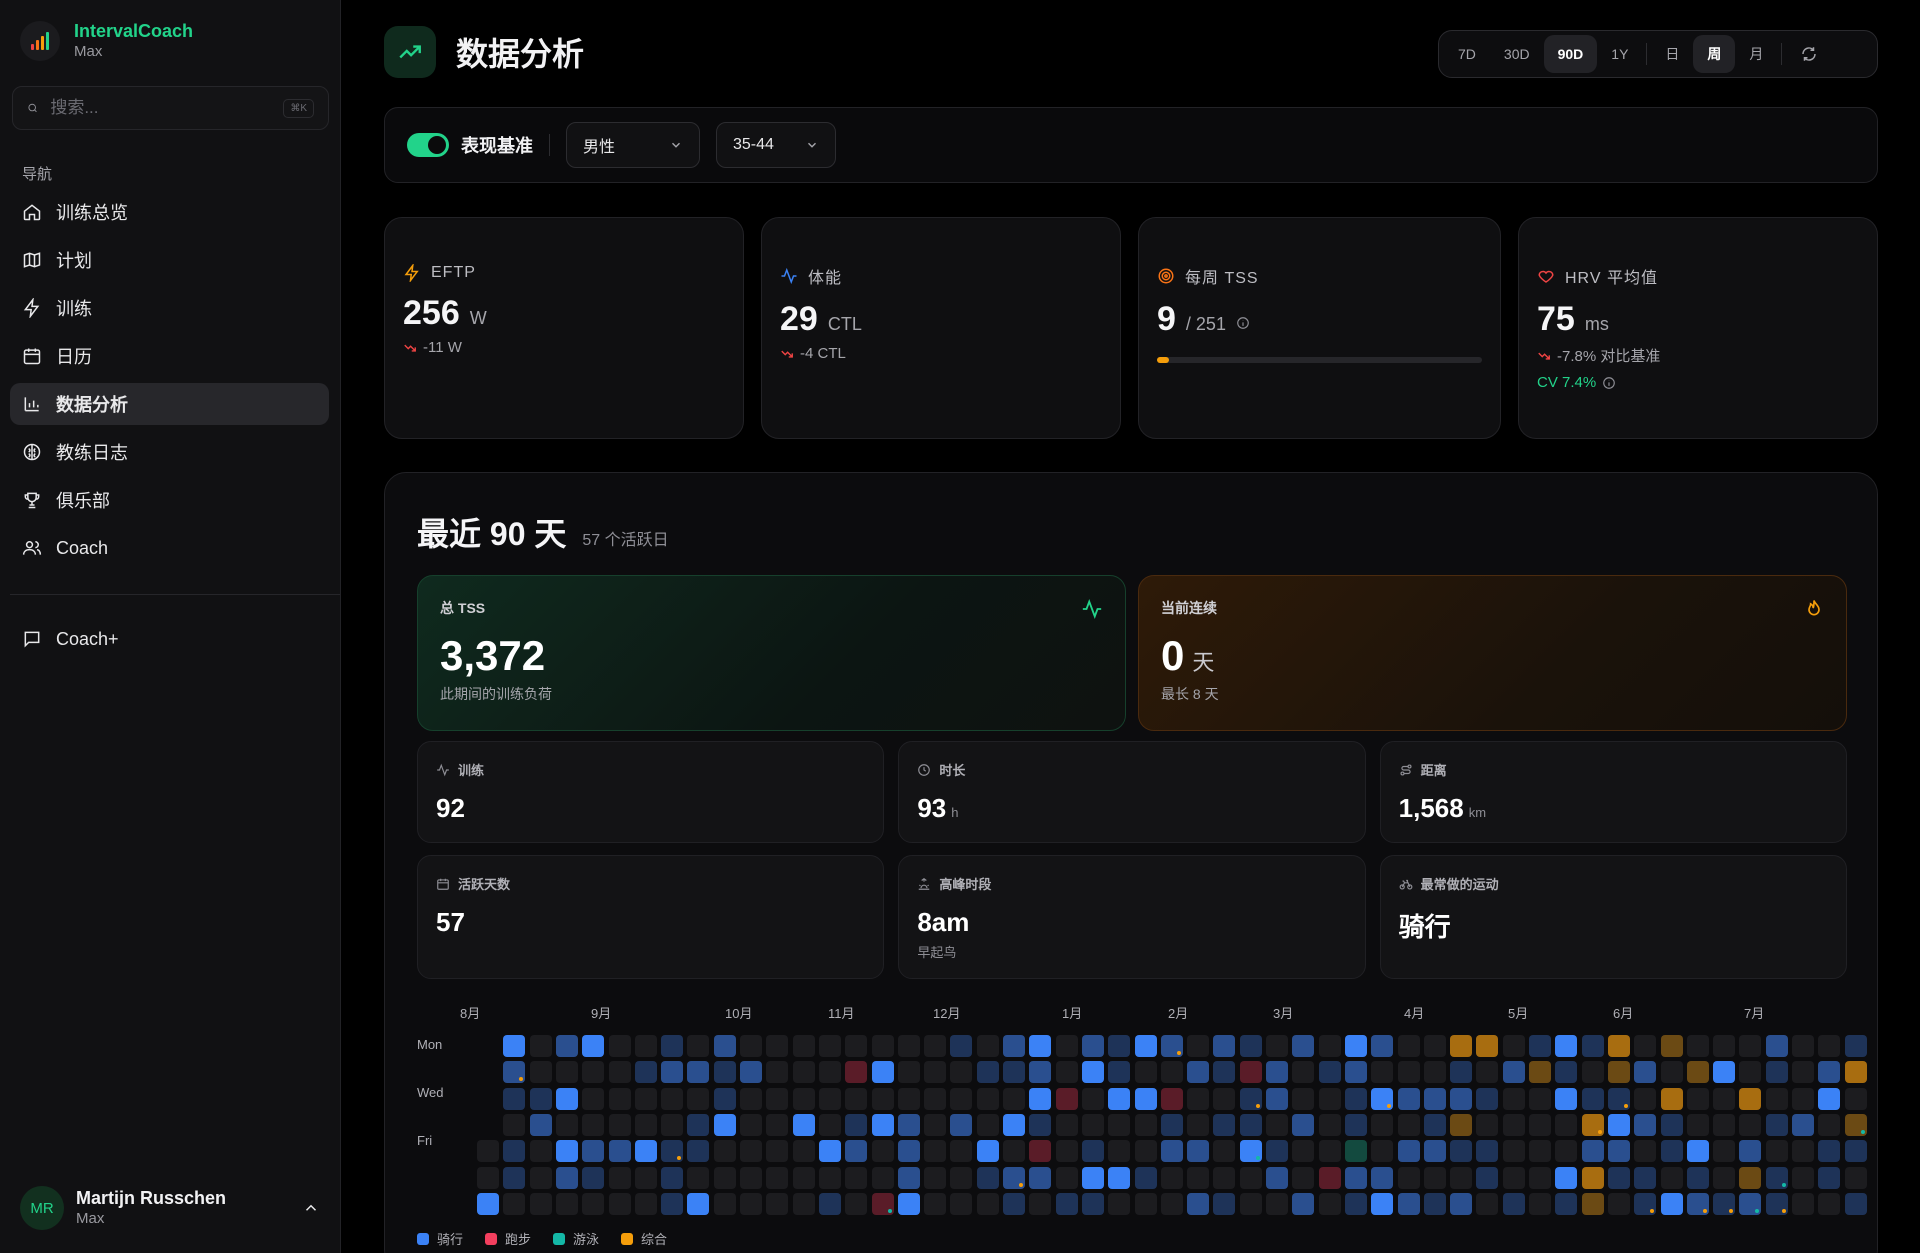 The width and height of the screenshot is (1920, 1253). I want to click on tile-workouts: 训练 92, so click(651, 792).